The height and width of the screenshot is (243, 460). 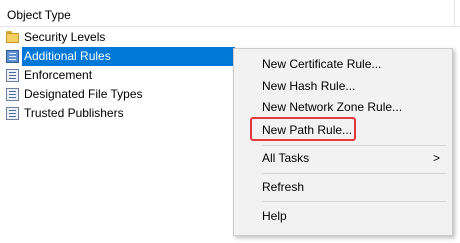 I want to click on highlight-annotation-box, so click(x=303, y=129).